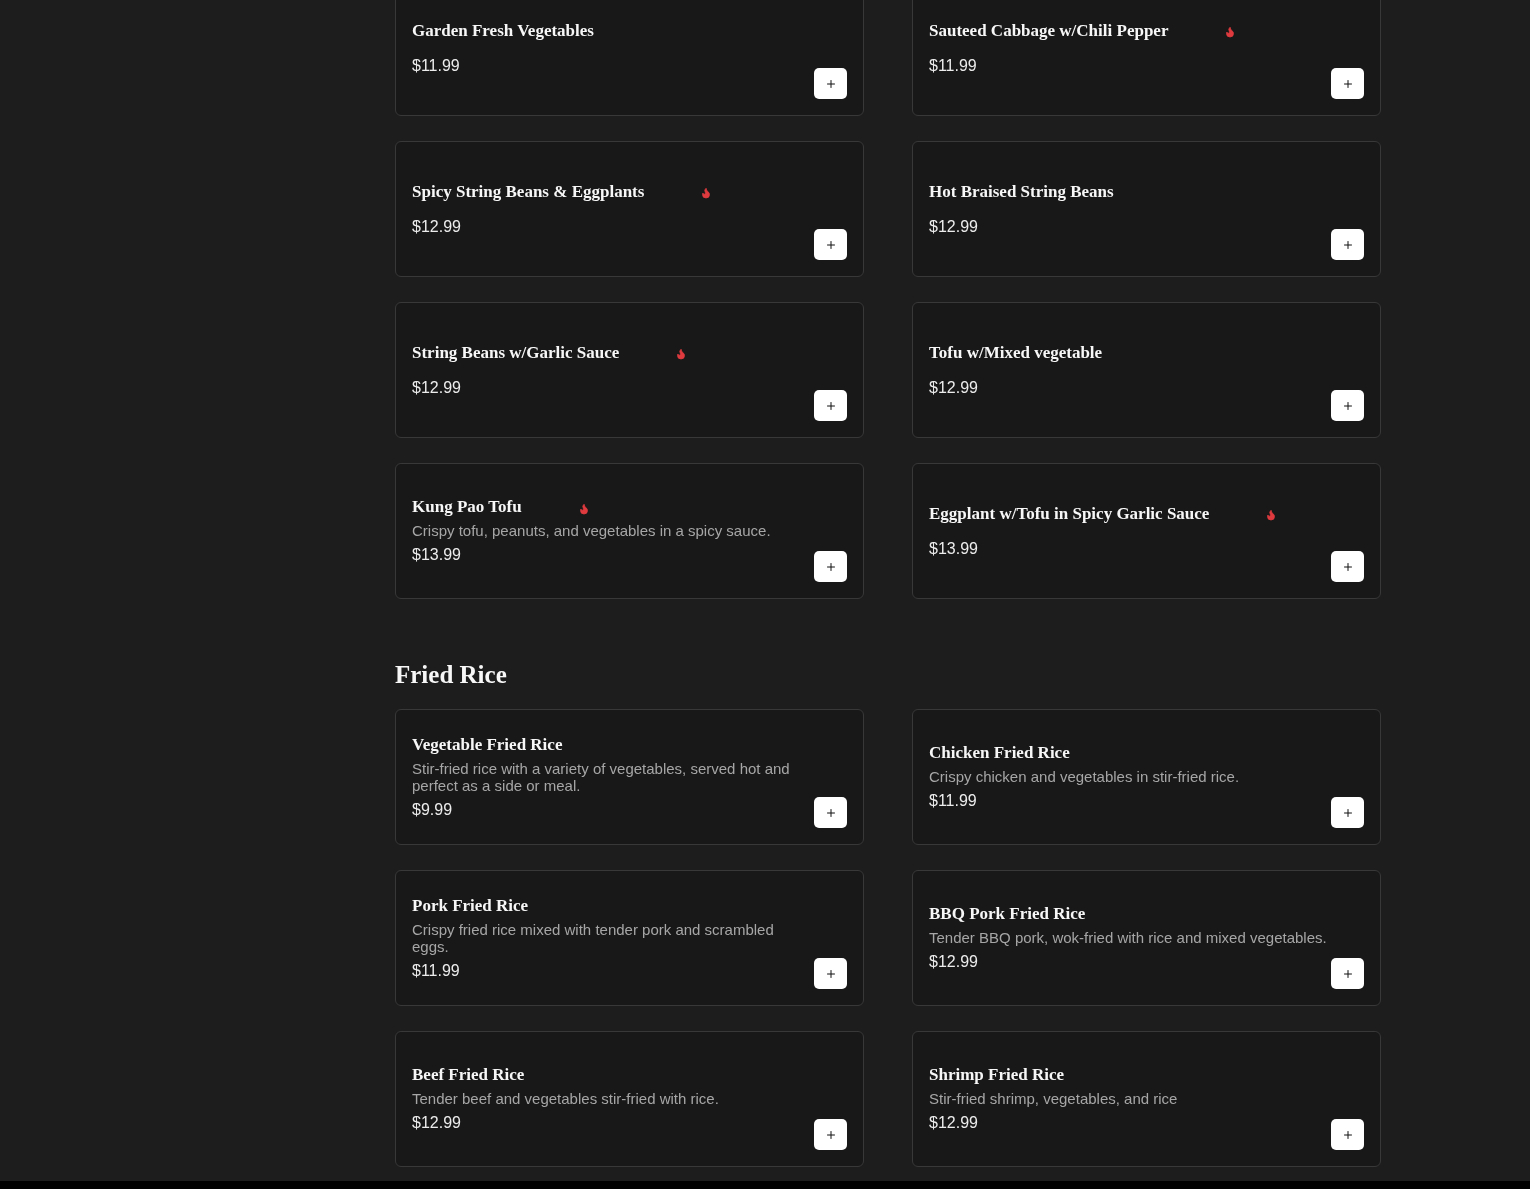 The image size is (1530, 1189). Describe the element at coordinates (487, 744) in the screenshot. I see `item-name: Vegetable Fried Rice` at that location.